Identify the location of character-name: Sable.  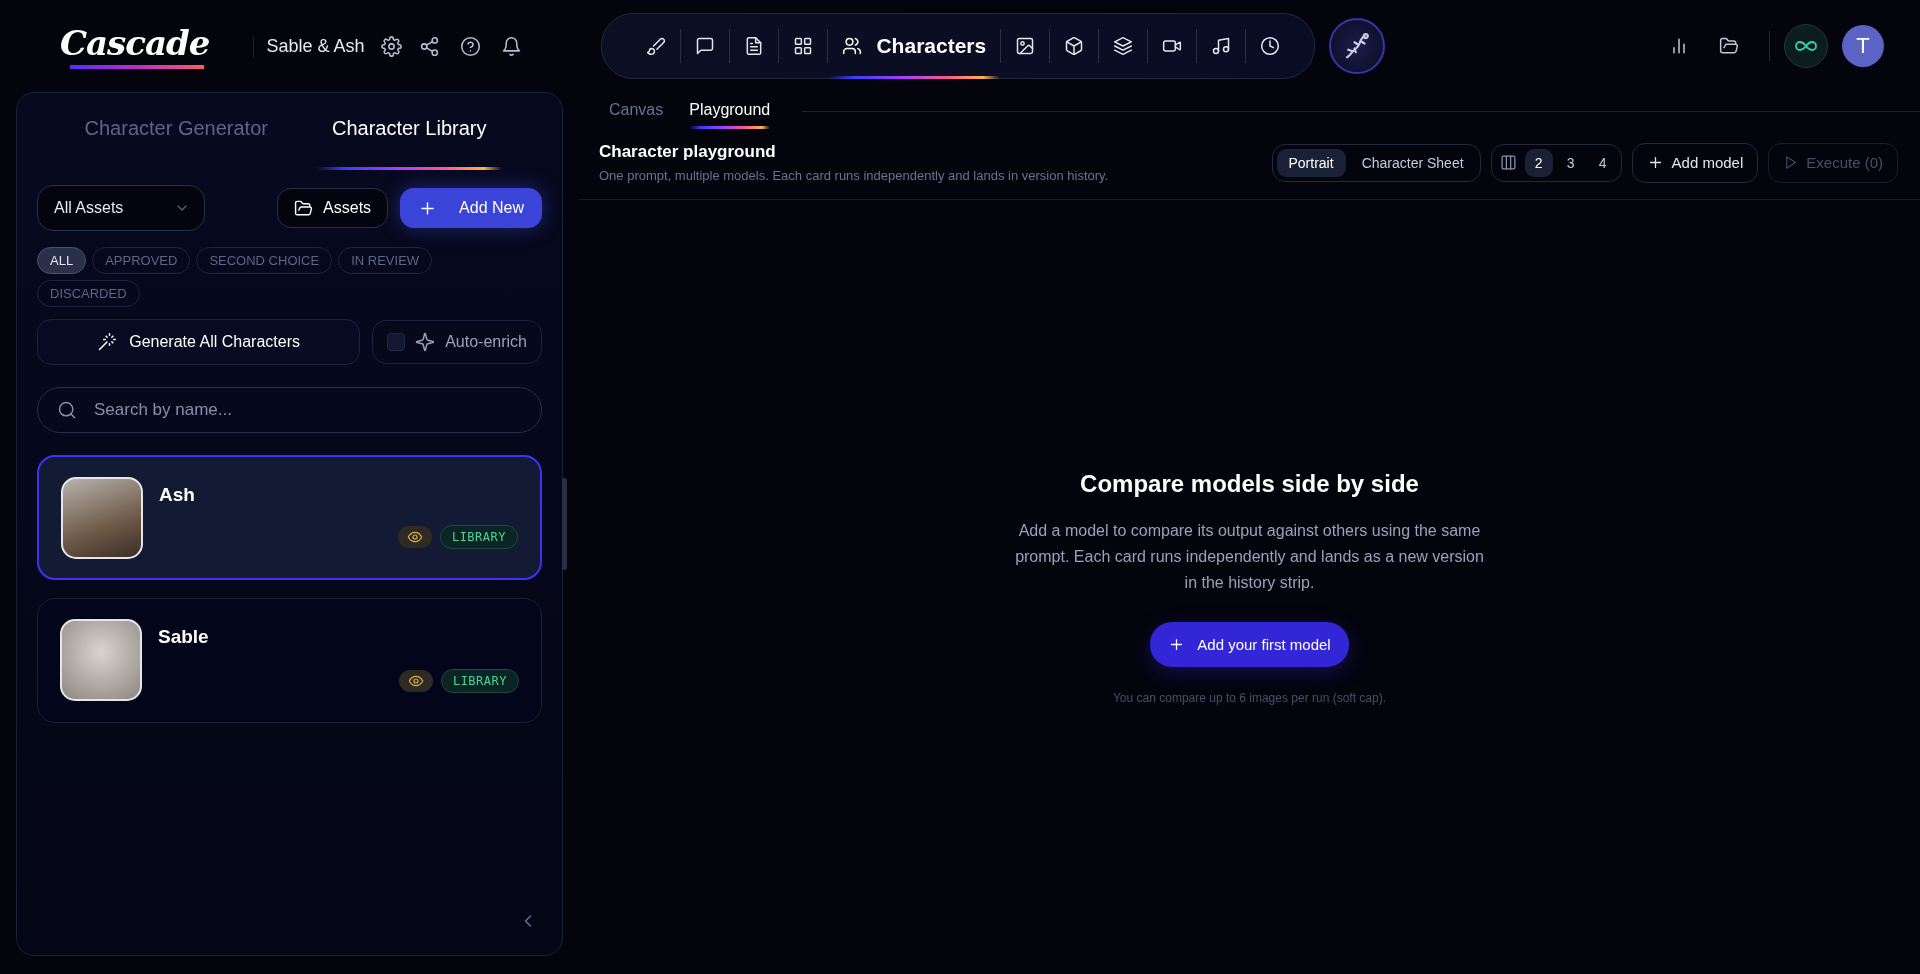
(184, 637).